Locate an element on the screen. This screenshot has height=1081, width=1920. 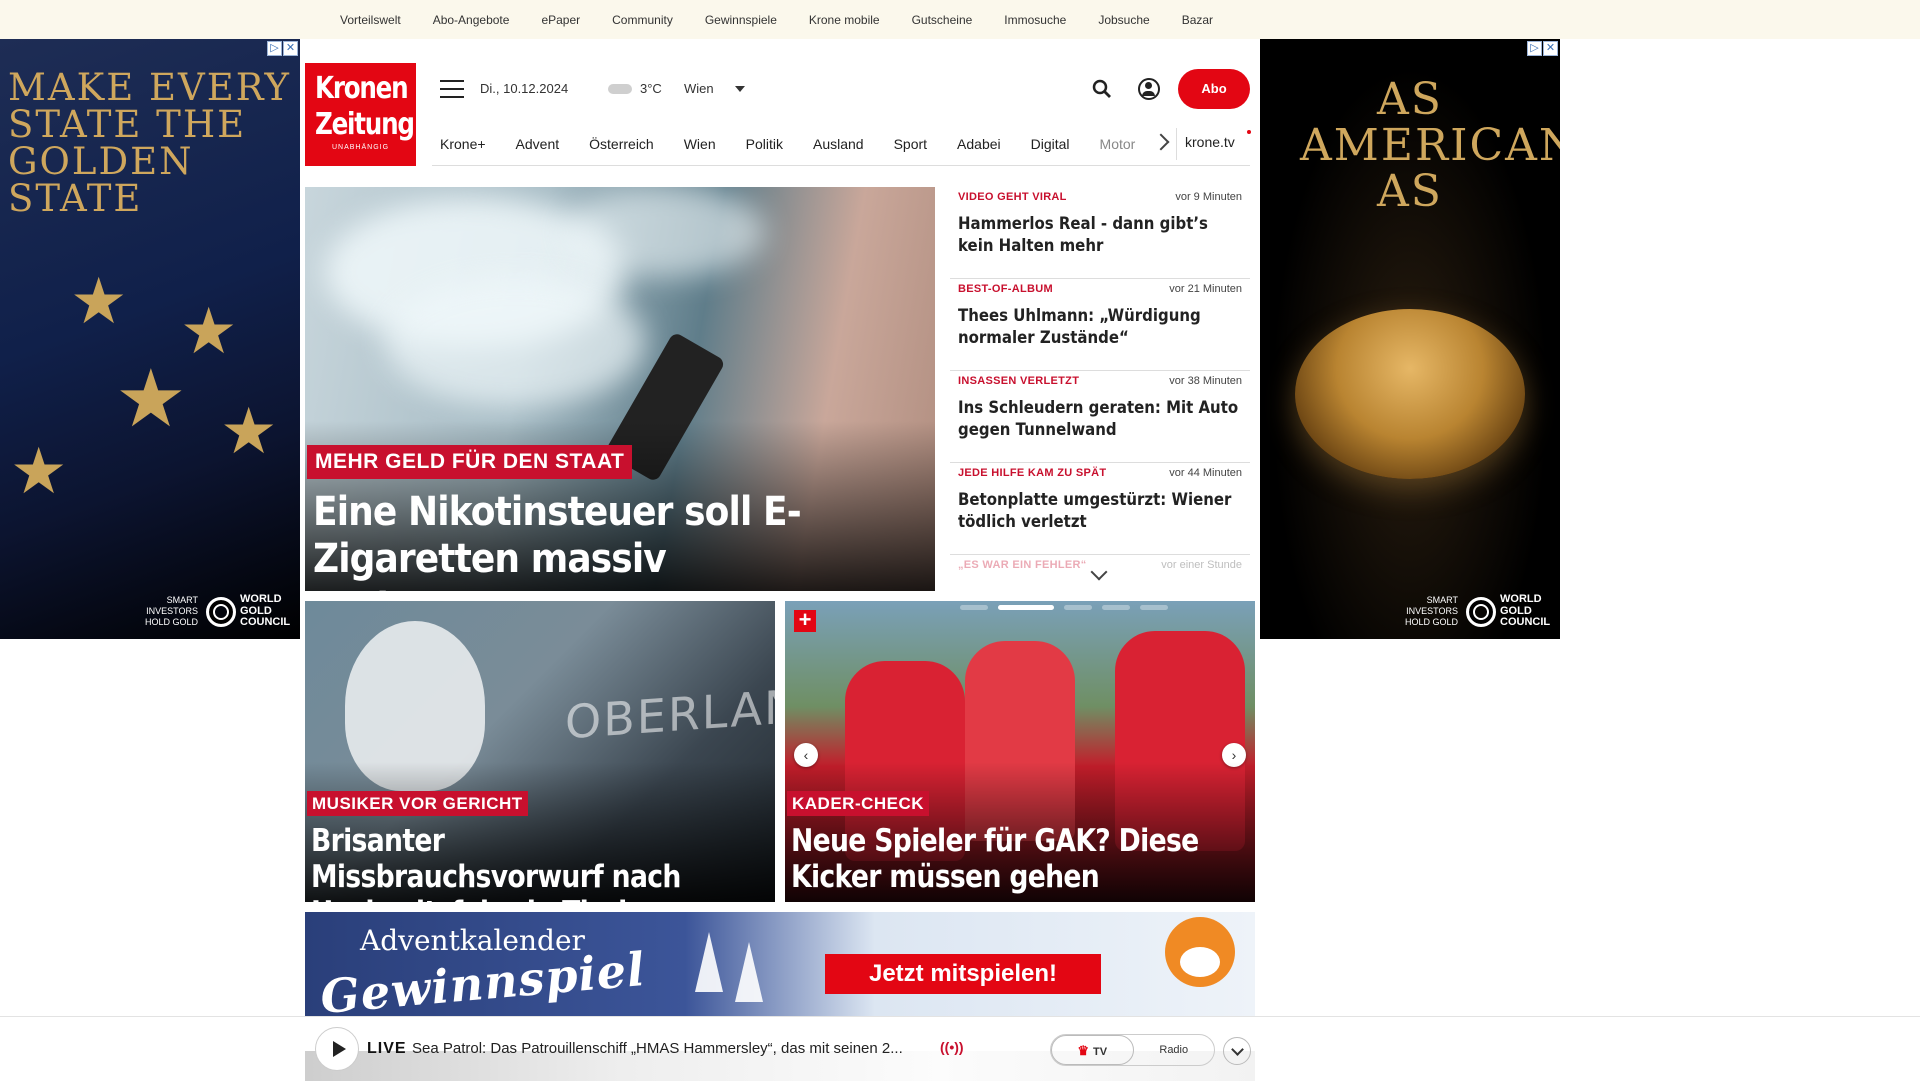
logo-text: Zeitung is located at coordinates (364, 124).